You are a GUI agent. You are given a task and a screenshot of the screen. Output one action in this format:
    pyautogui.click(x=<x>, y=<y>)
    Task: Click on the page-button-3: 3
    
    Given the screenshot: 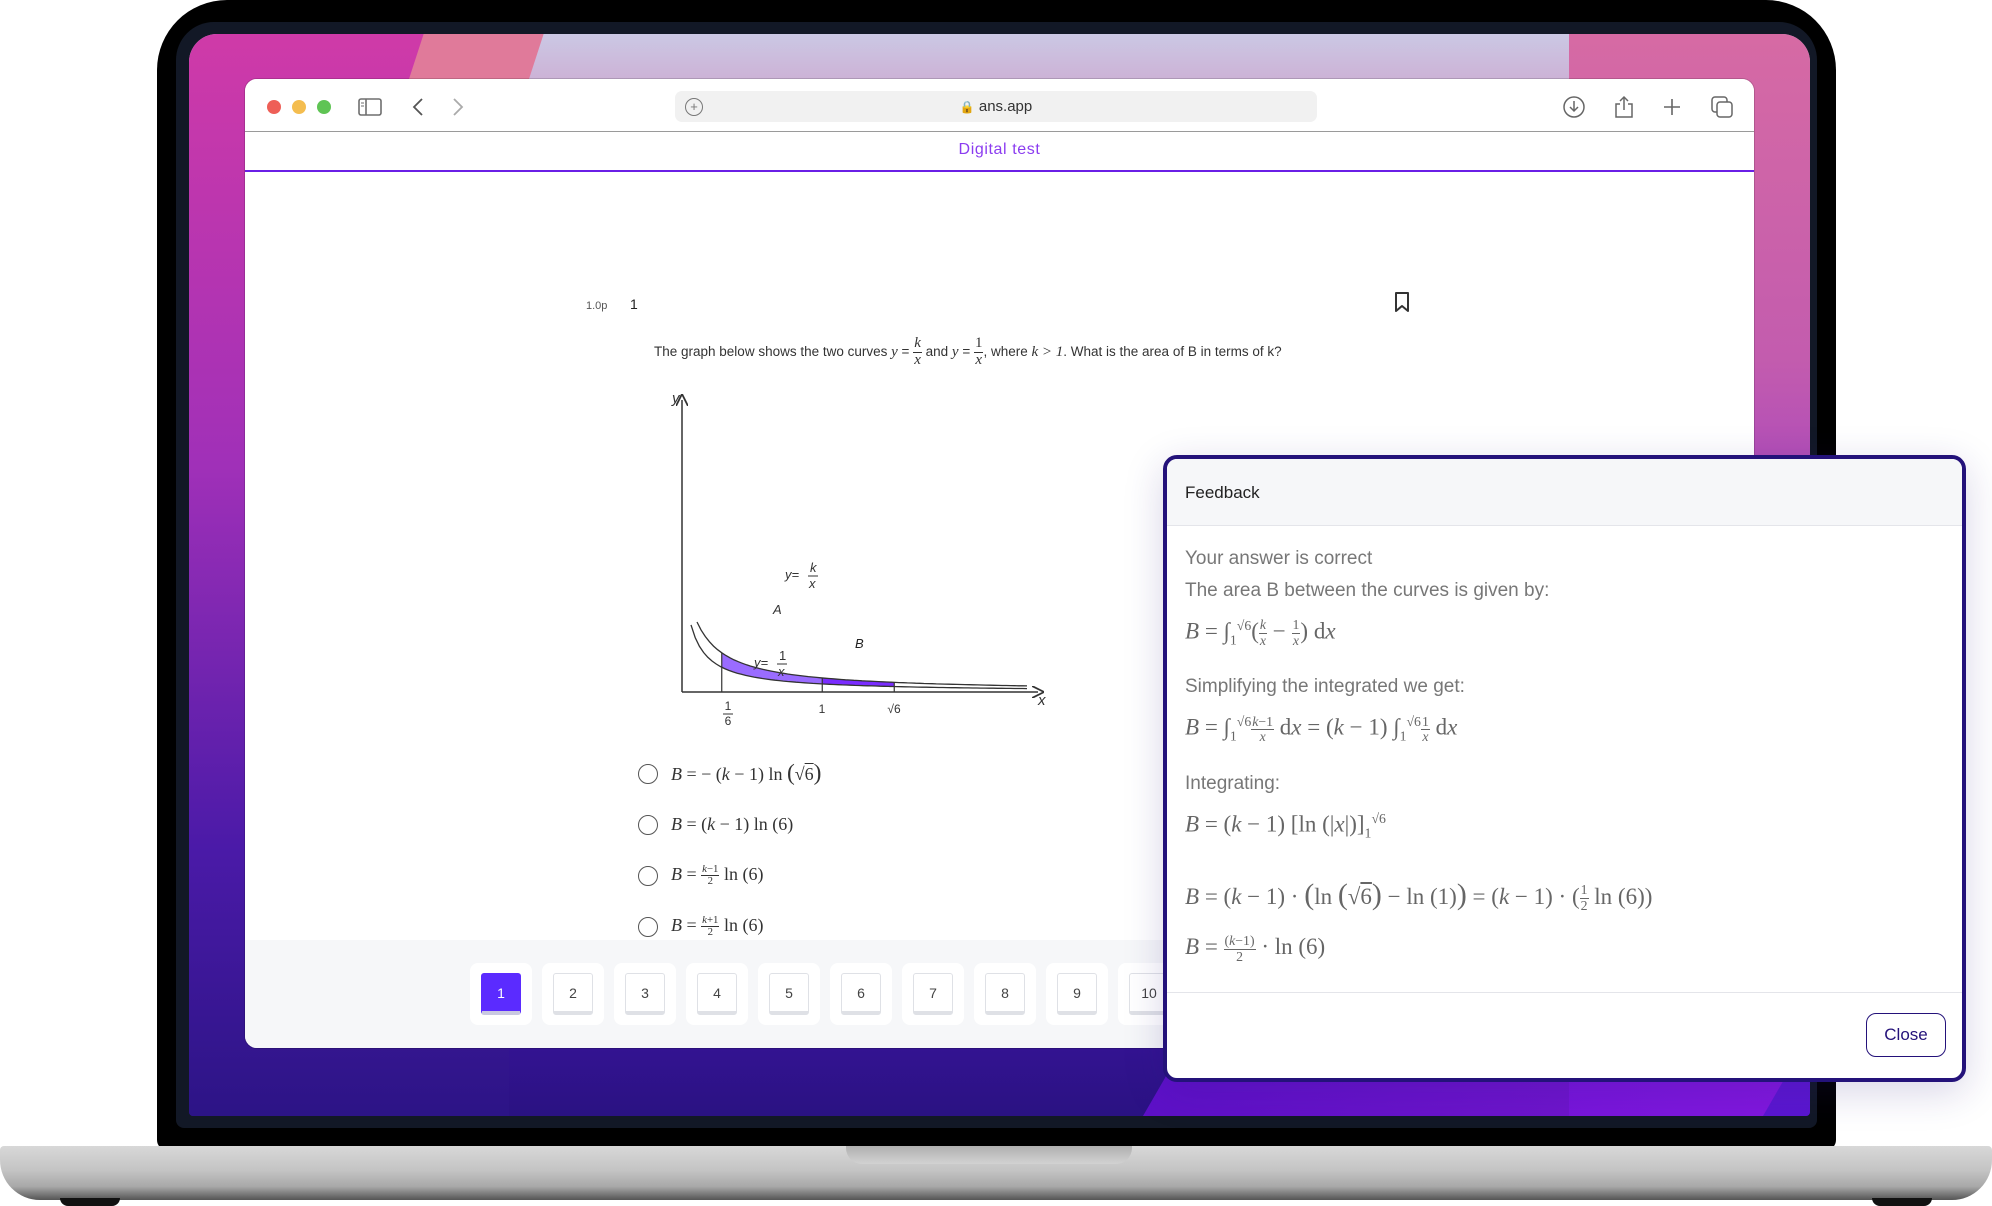 What is the action you would take?
    pyautogui.click(x=645, y=994)
    